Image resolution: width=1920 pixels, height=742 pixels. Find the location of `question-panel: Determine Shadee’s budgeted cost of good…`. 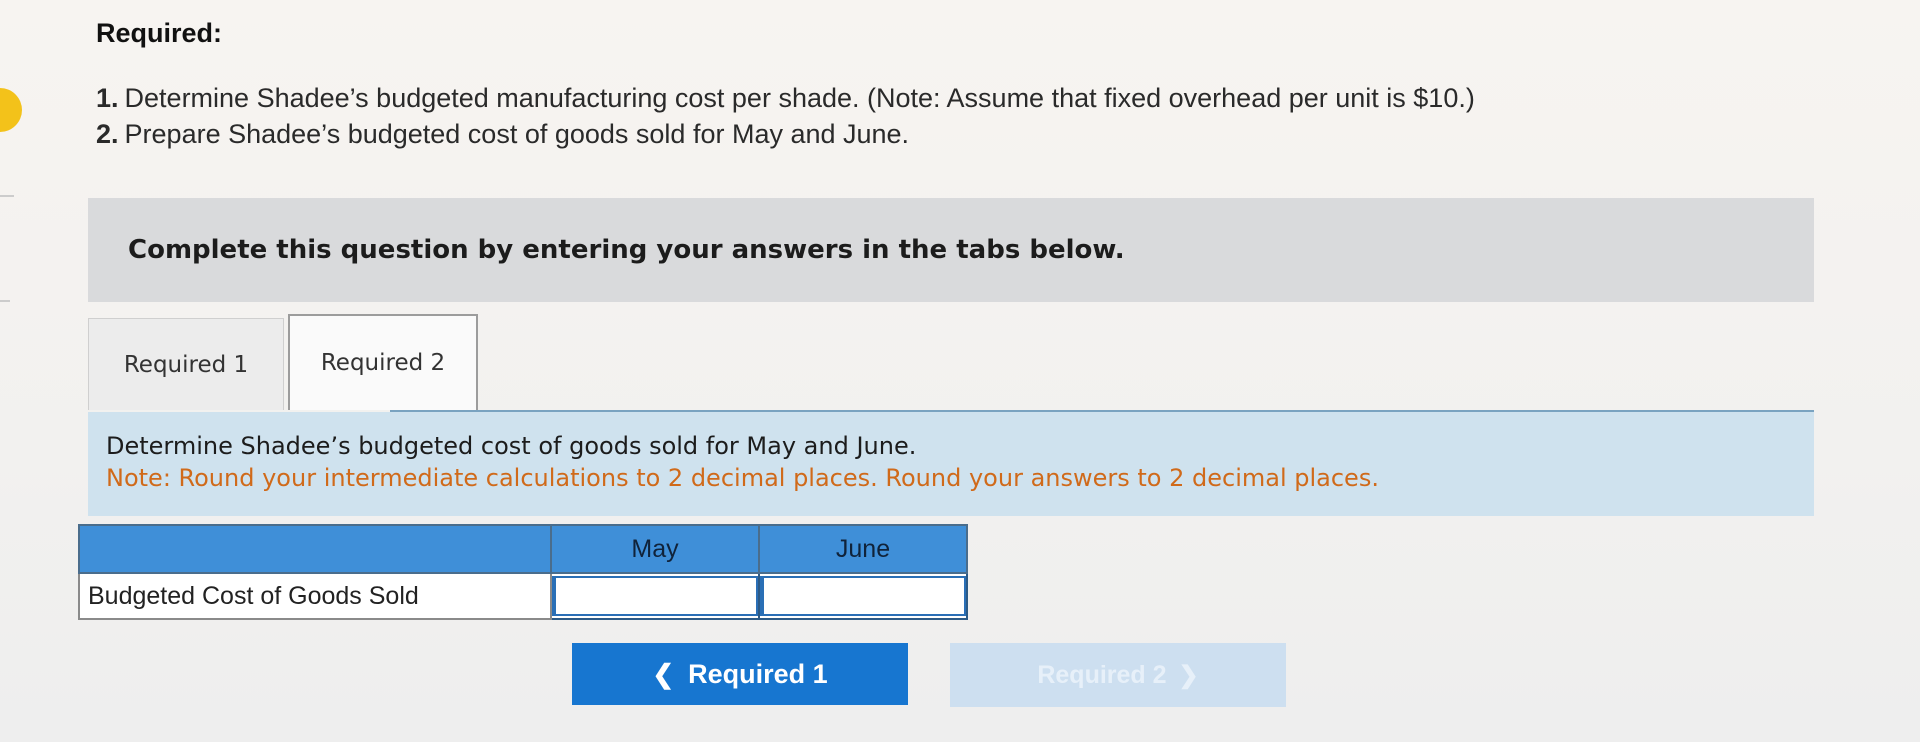

question-panel: Determine Shadee’s budgeted cost of good… is located at coordinates (951, 464).